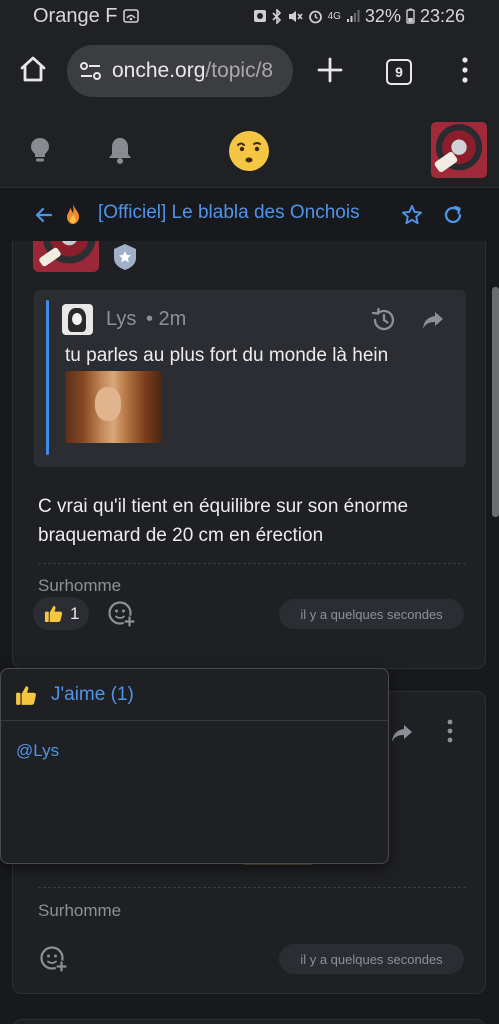  What do you see at coordinates (412, 215) in the screenshot?
I see `favorite-star-icon` at bounding box center [412, 215].